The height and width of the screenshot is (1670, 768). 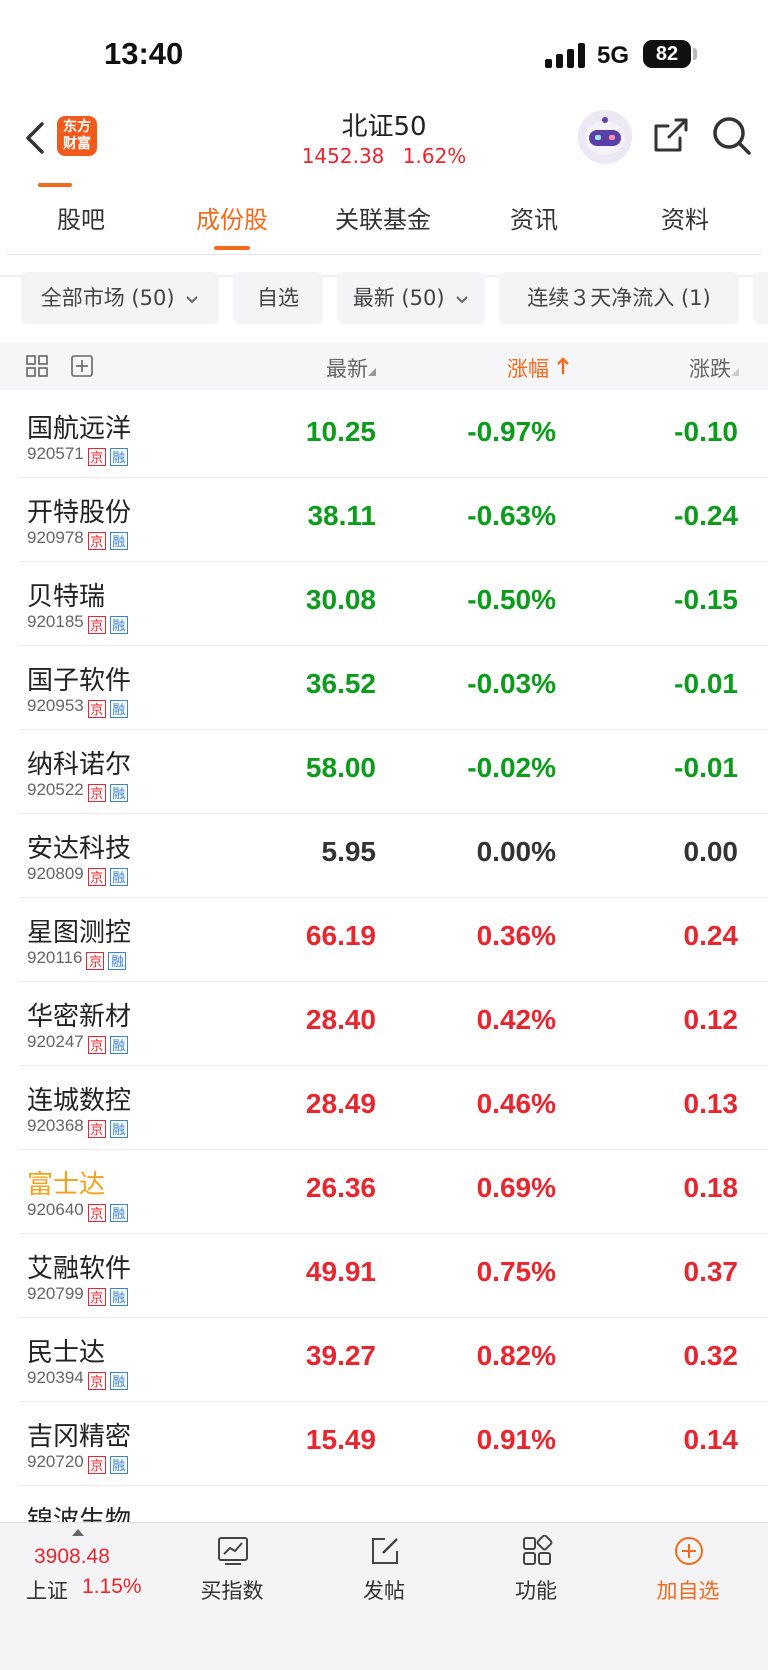 What do you see at coordinates (384, 940) in the screenshot?
I see `stock-row: 星图测控 920116 京融 66.19 0.36% 0.24` at bounding box center [384, 940].